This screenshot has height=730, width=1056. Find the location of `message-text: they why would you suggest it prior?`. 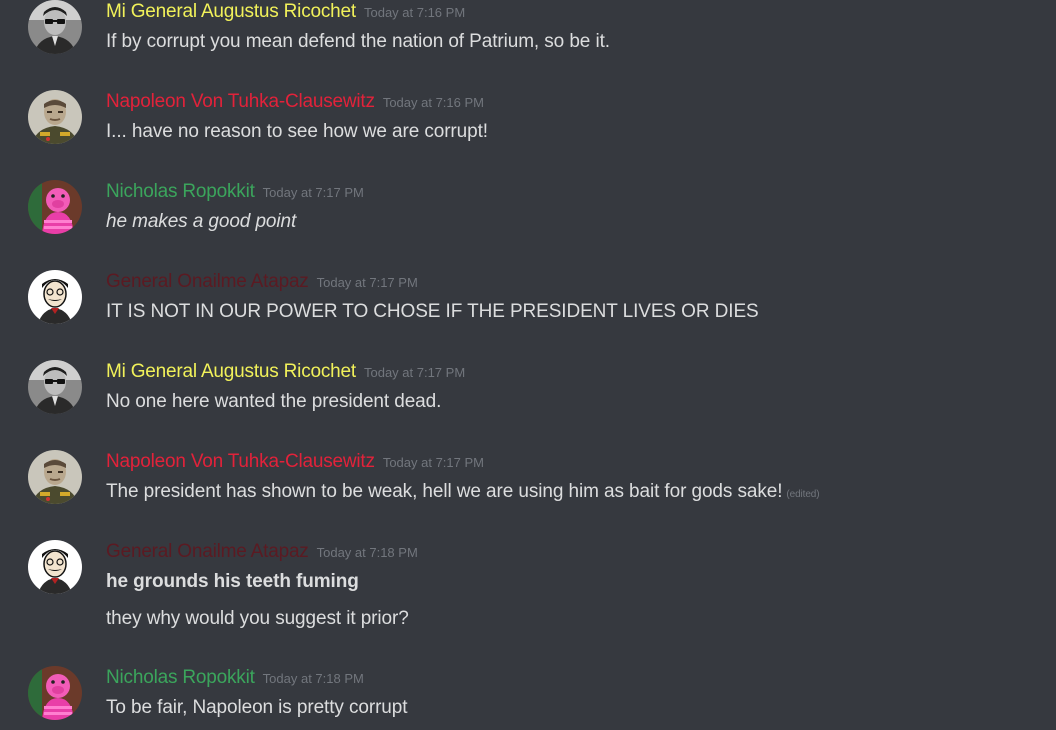

message-text: they why would you suggest it prior? is located at coordinates (257, 618).